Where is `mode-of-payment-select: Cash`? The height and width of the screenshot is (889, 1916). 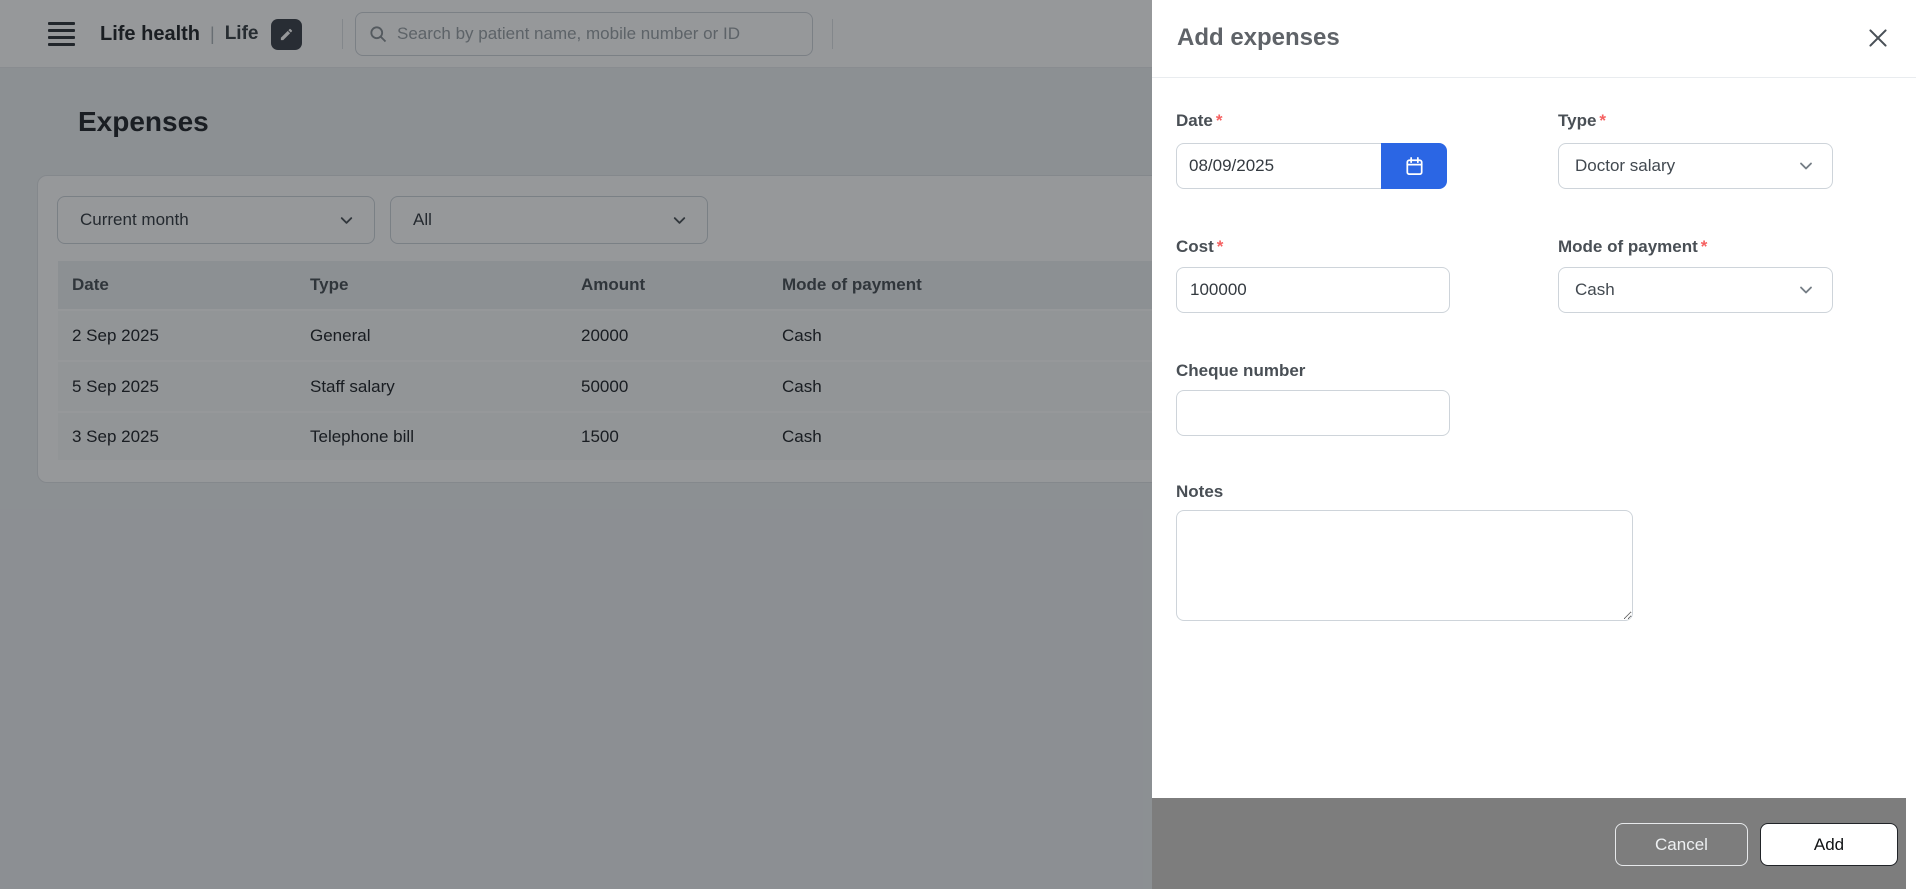
mode-of-payment-select: Cash is located at coordinates (1695, 290).